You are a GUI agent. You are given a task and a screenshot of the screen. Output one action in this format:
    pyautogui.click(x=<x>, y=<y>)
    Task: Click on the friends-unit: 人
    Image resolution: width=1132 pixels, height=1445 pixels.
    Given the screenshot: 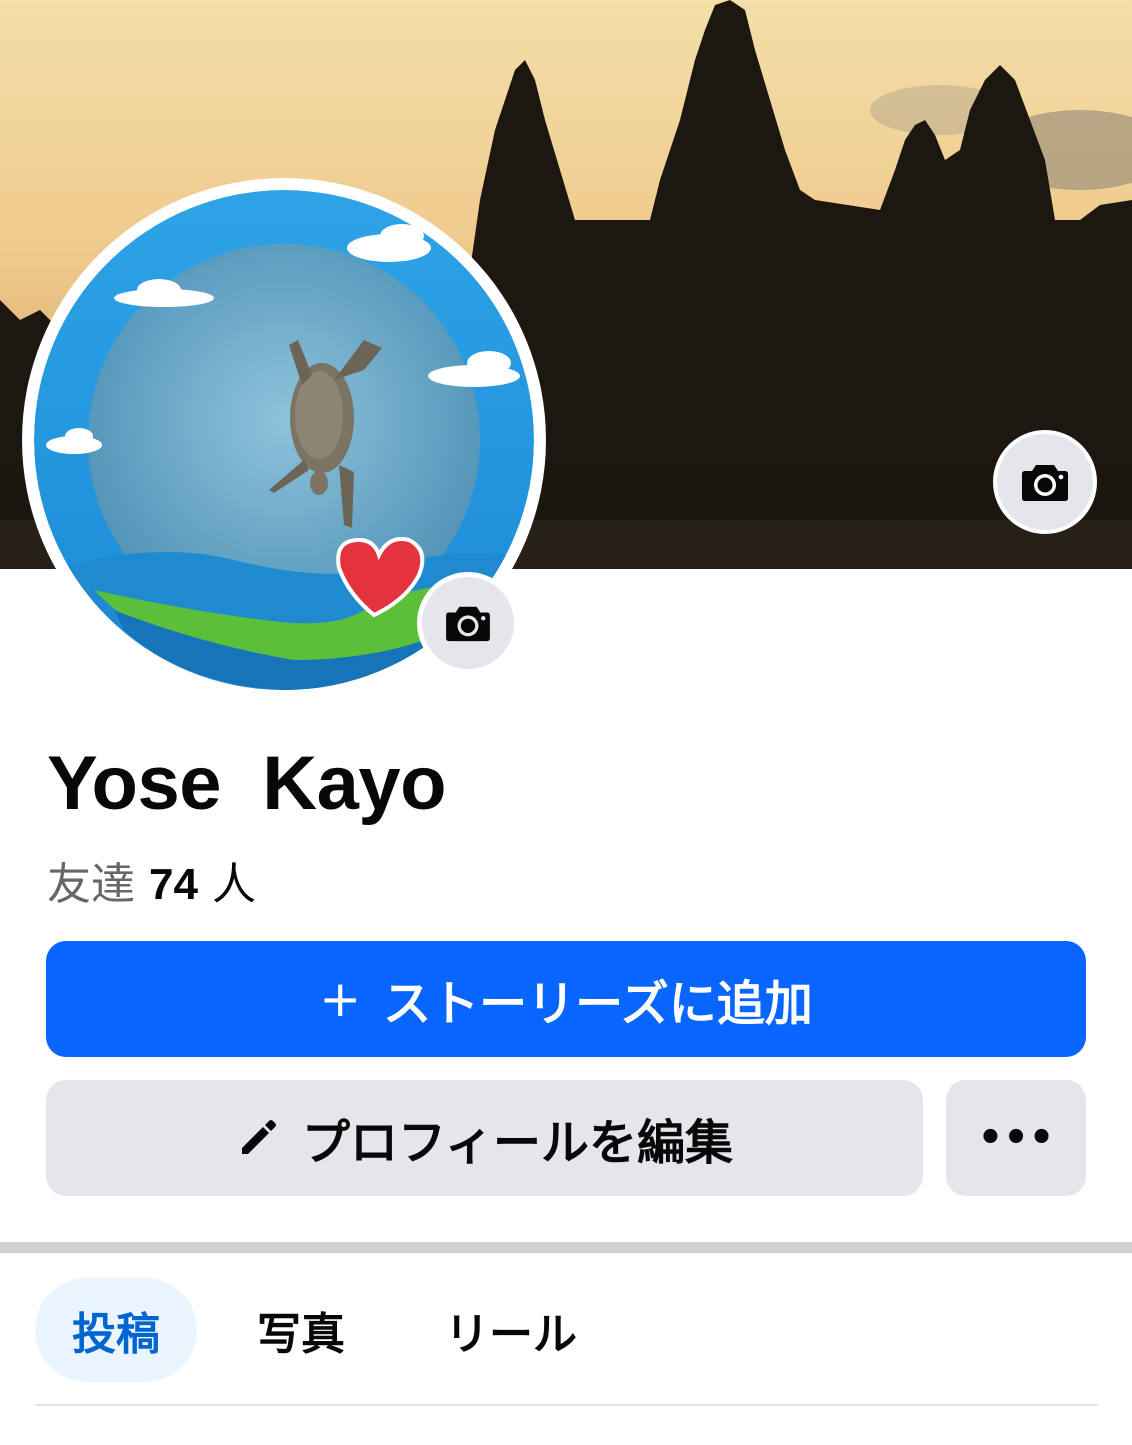 What is the action you would take?
    pyautogui.click(x=233, y=884)
    